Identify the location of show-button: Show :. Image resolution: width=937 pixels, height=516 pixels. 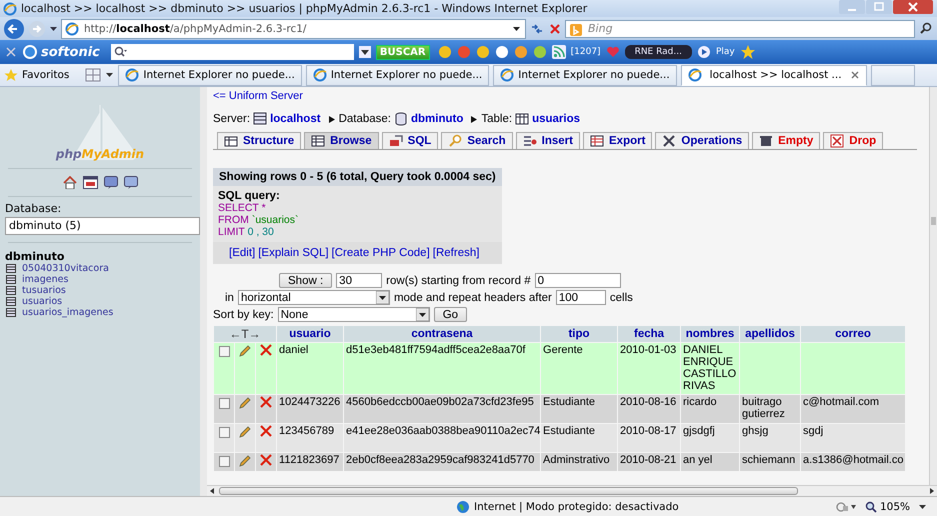
(305, 280).